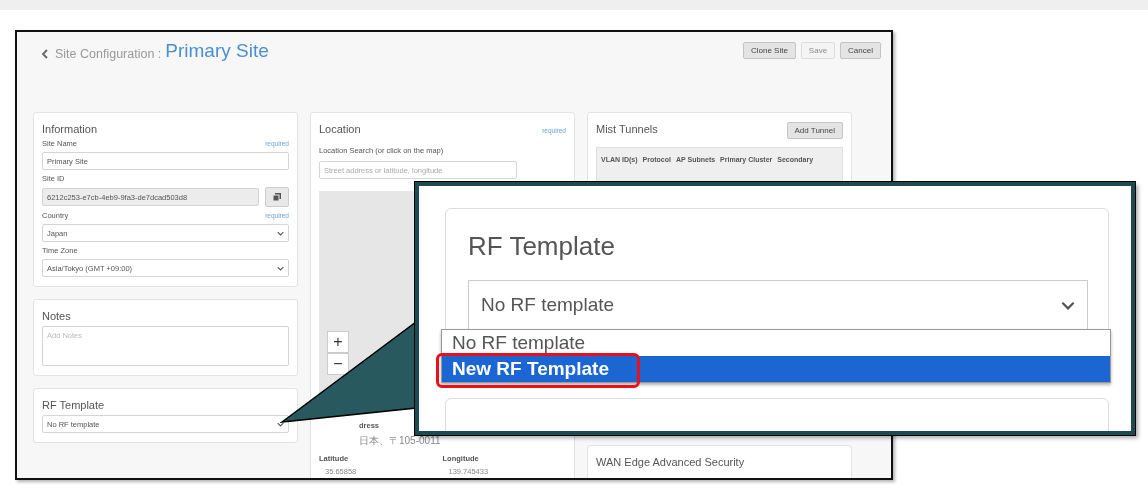  Describe the element at coordinates (814, 130) in the screenshot. I see `add-tunnel-button: Add Tunnel` at that location.